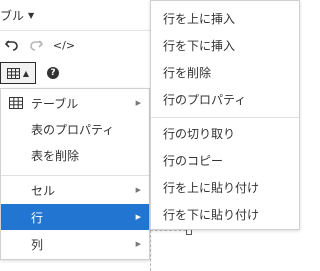 The height and width of the screenshot is (271, 320). What do you see at coordinates (187, 72) in the screenshot?
I see `submenu-item-label: 行を削除` at bounding box center [187, 72].